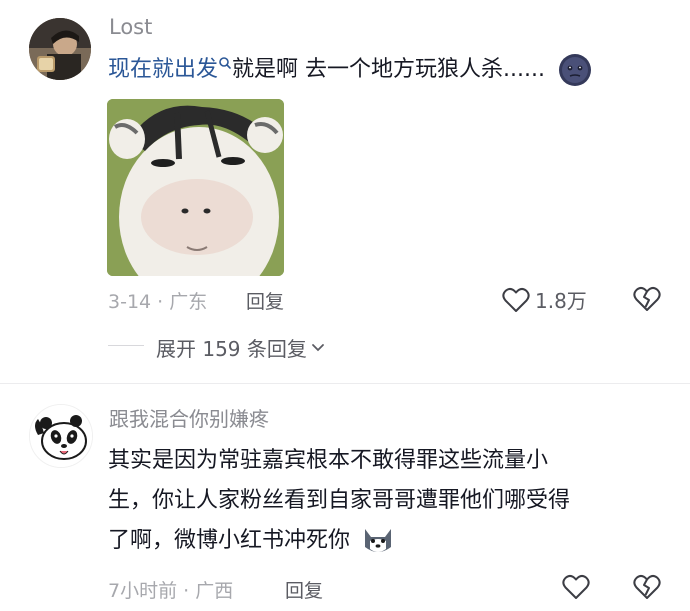  I want to click on comment-meta: 3-14 · 广东, so click(158, 302).